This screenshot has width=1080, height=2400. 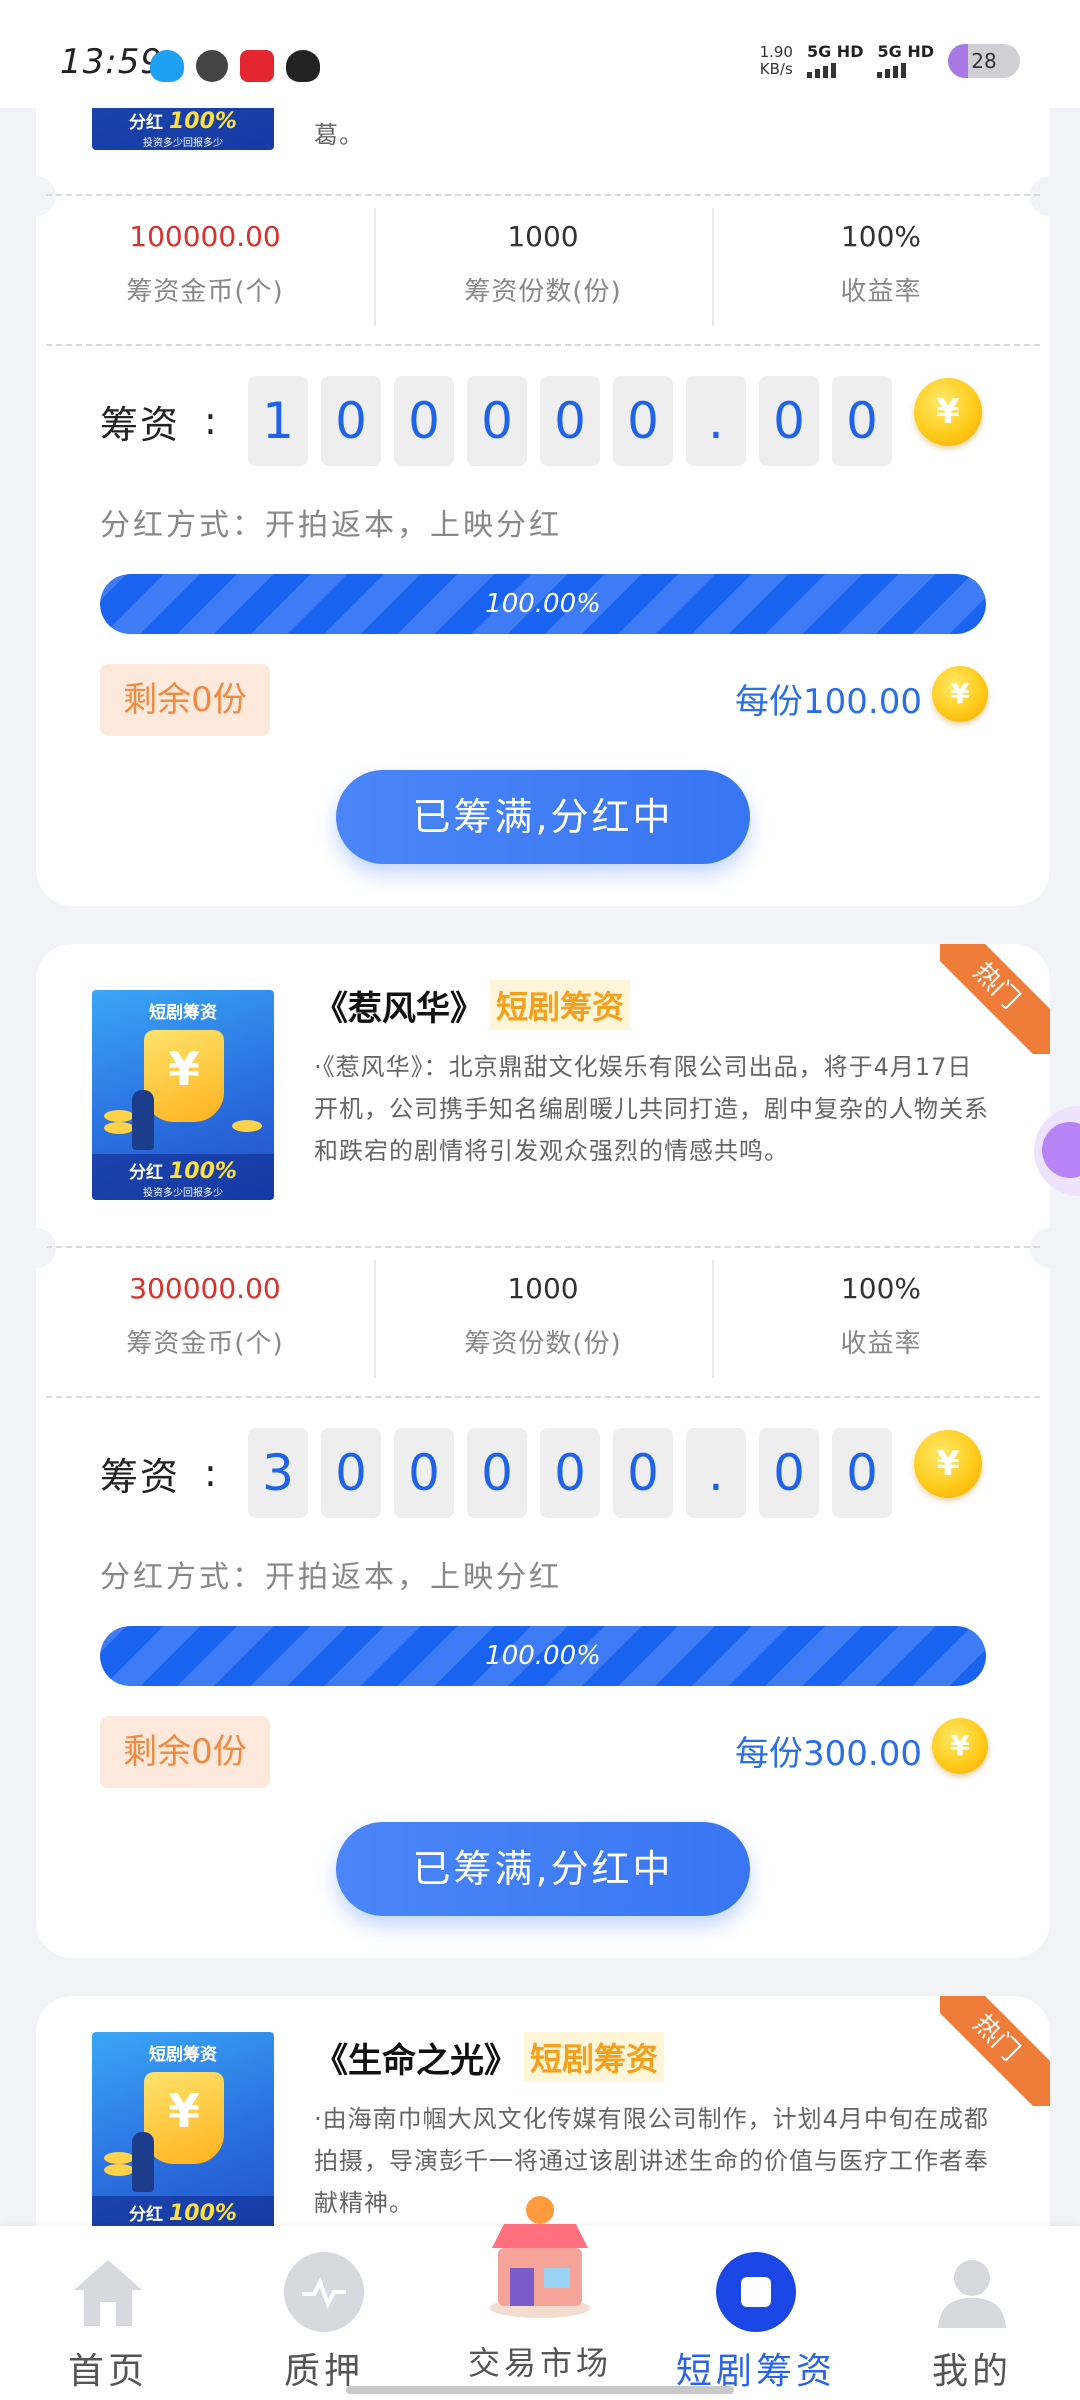 I want to click on drama-title-row: 《生命之光》 短剧筹资, so click(x=489, y=2057).